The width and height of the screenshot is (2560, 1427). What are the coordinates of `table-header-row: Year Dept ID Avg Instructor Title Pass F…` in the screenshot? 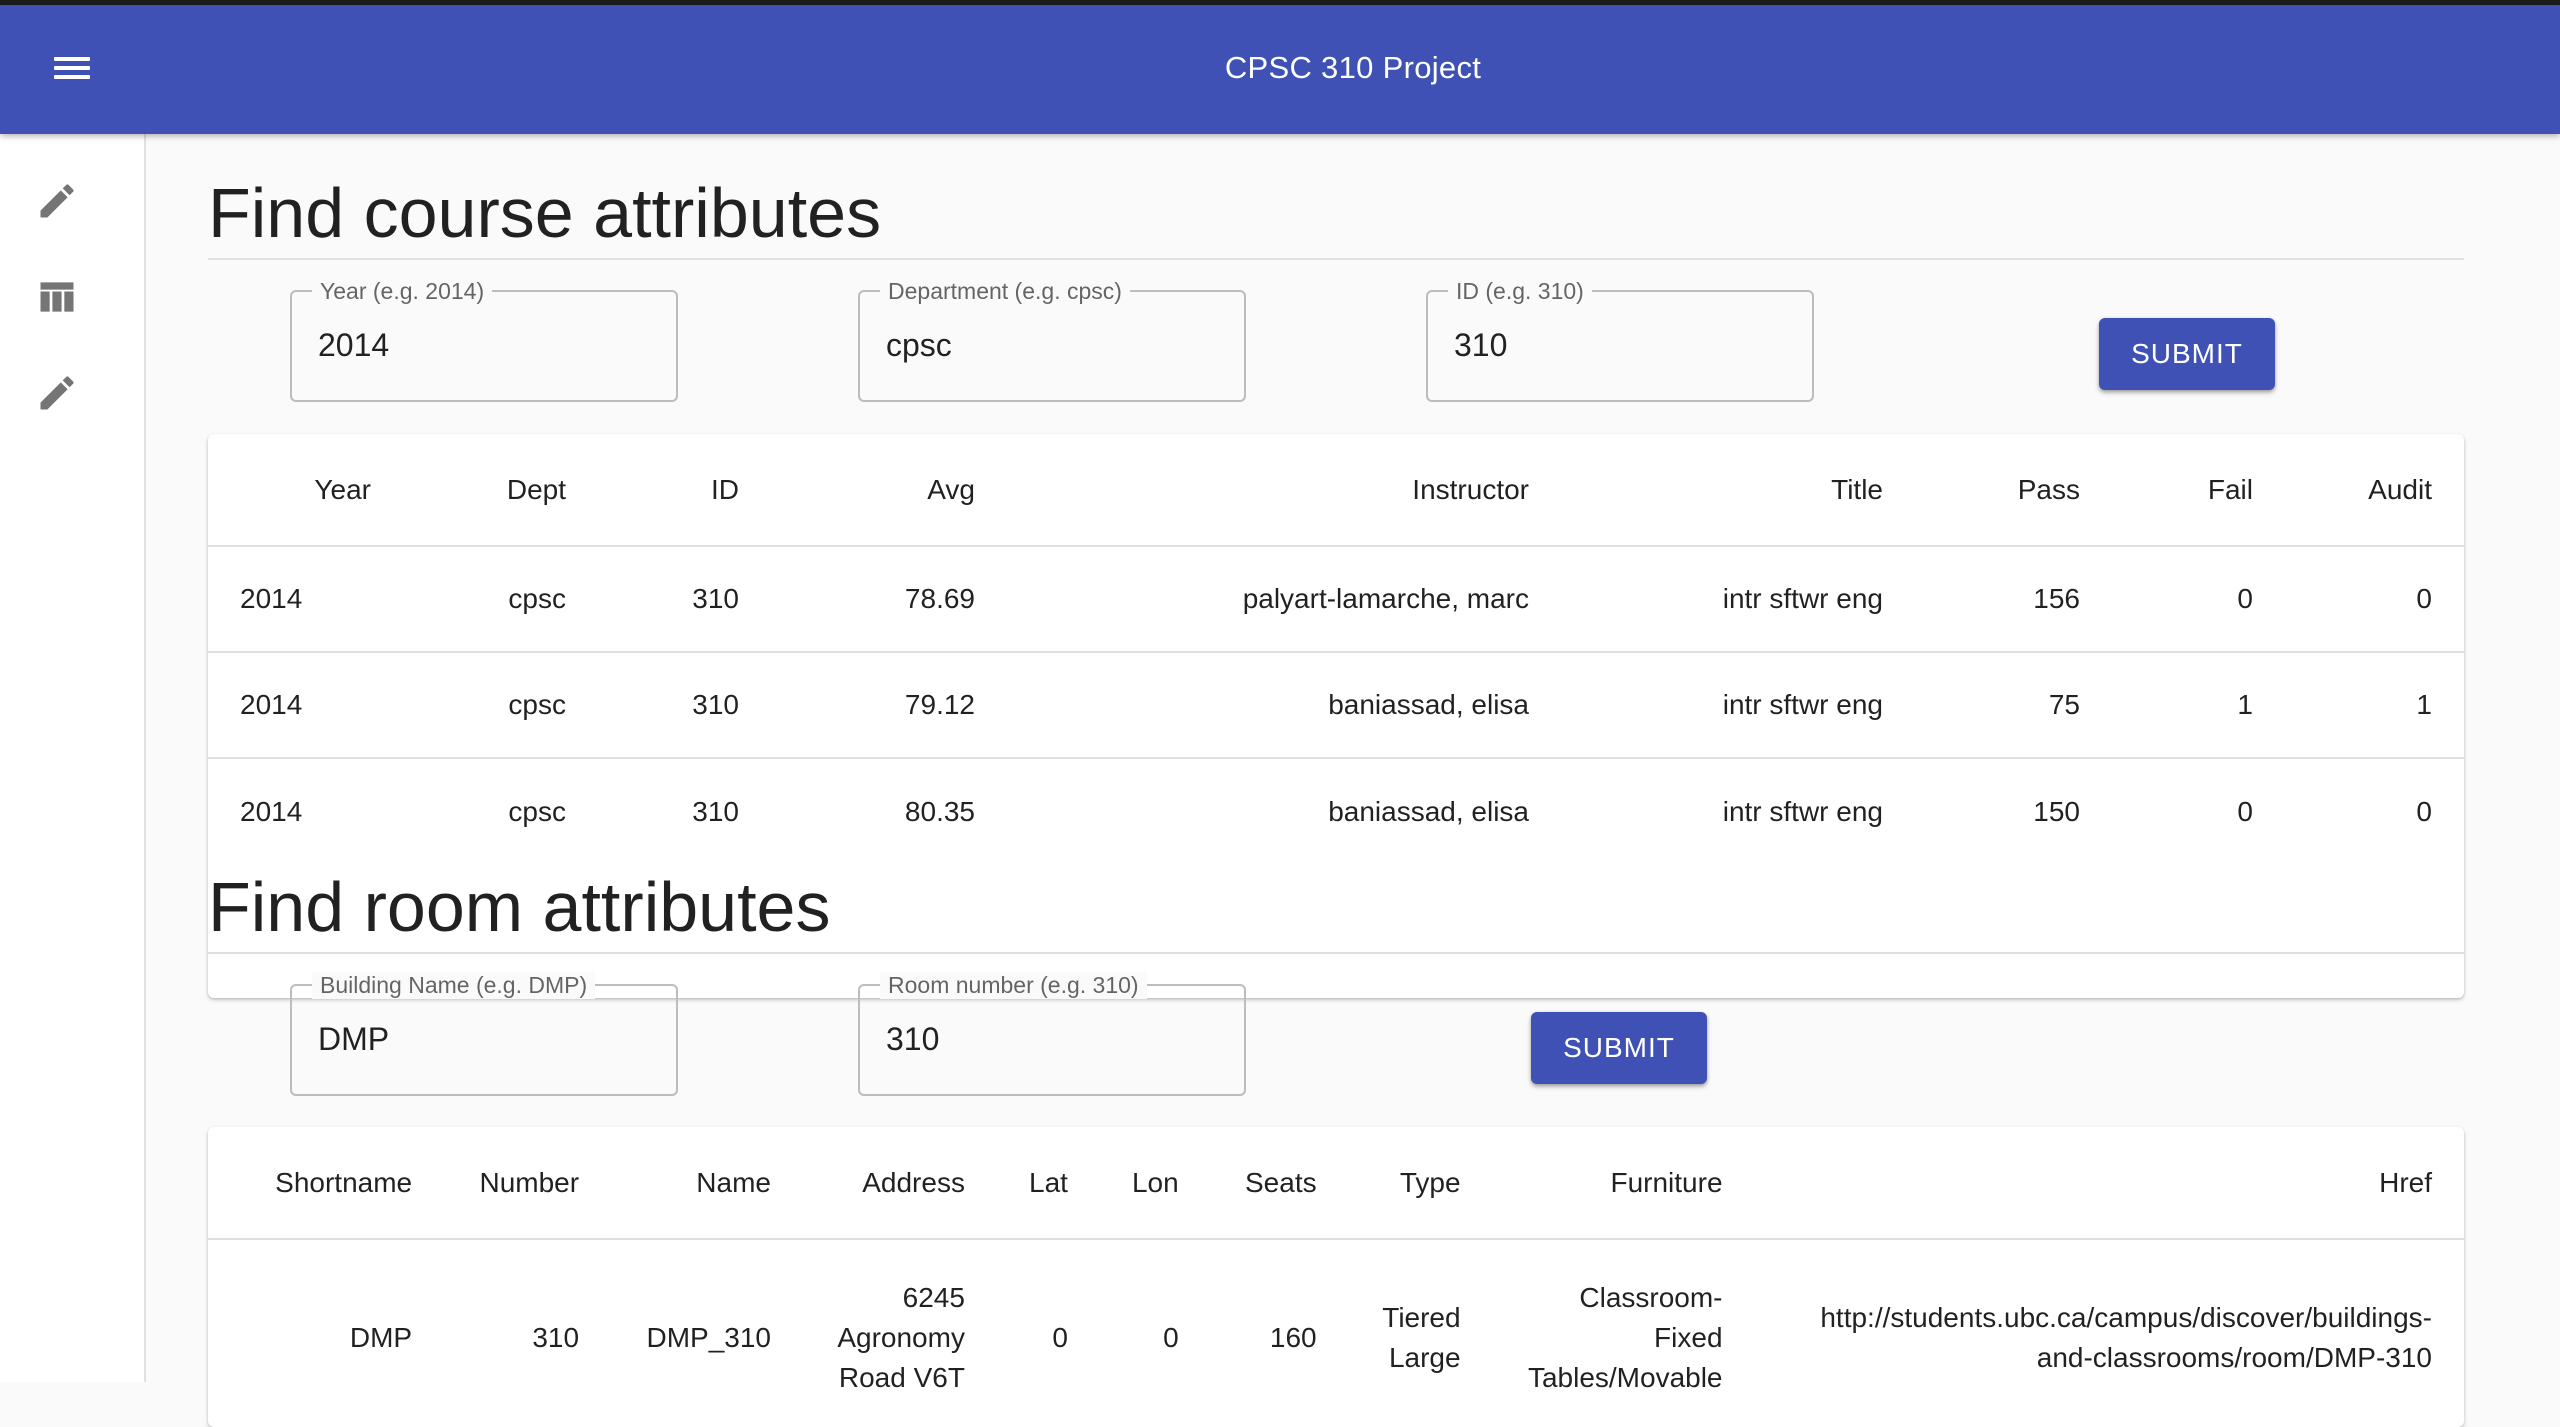 It's located at (1336, 490).